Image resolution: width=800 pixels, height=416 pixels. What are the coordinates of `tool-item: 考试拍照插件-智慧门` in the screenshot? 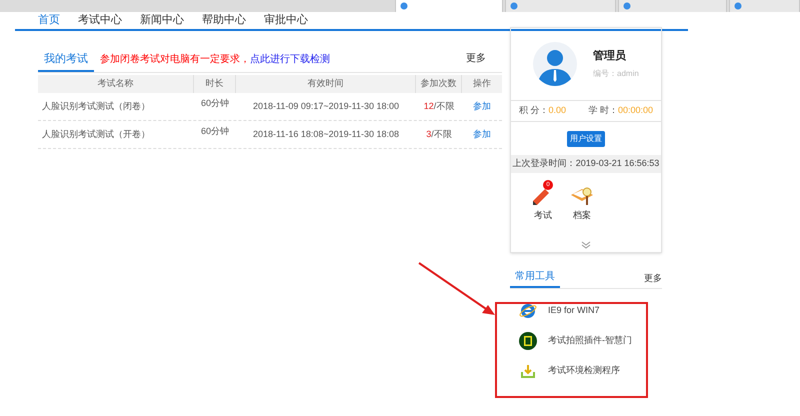 It's located at (590, 341).